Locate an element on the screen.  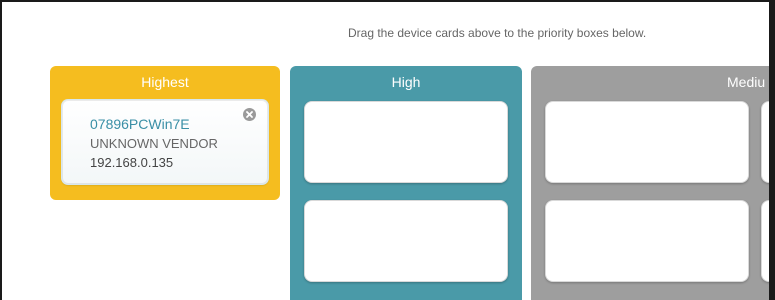
device-vendor: UNKNOWN VENDOR is located at coordinates (154, 143).